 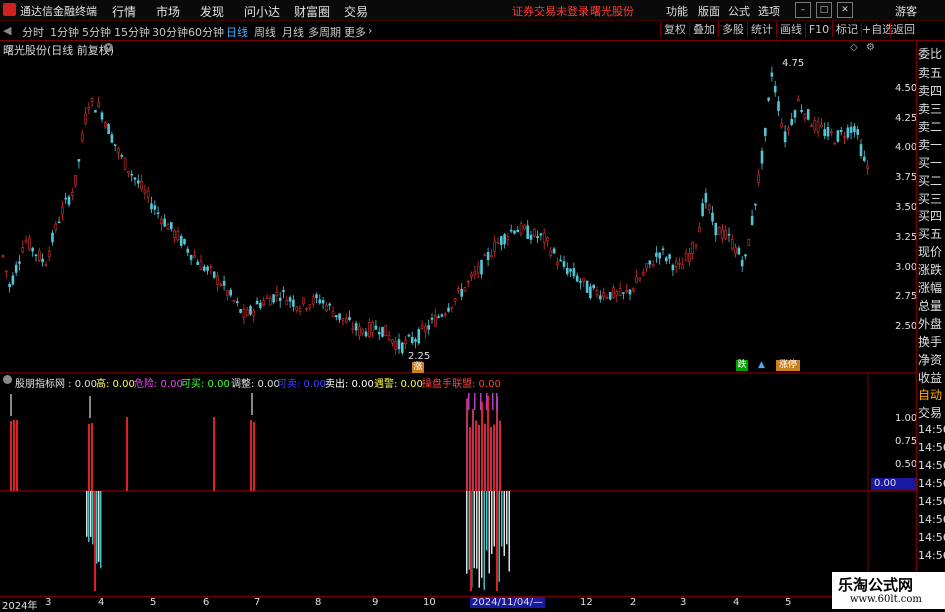 I want to click on nav-back-icon: ◀, so click(x=7, y=30).